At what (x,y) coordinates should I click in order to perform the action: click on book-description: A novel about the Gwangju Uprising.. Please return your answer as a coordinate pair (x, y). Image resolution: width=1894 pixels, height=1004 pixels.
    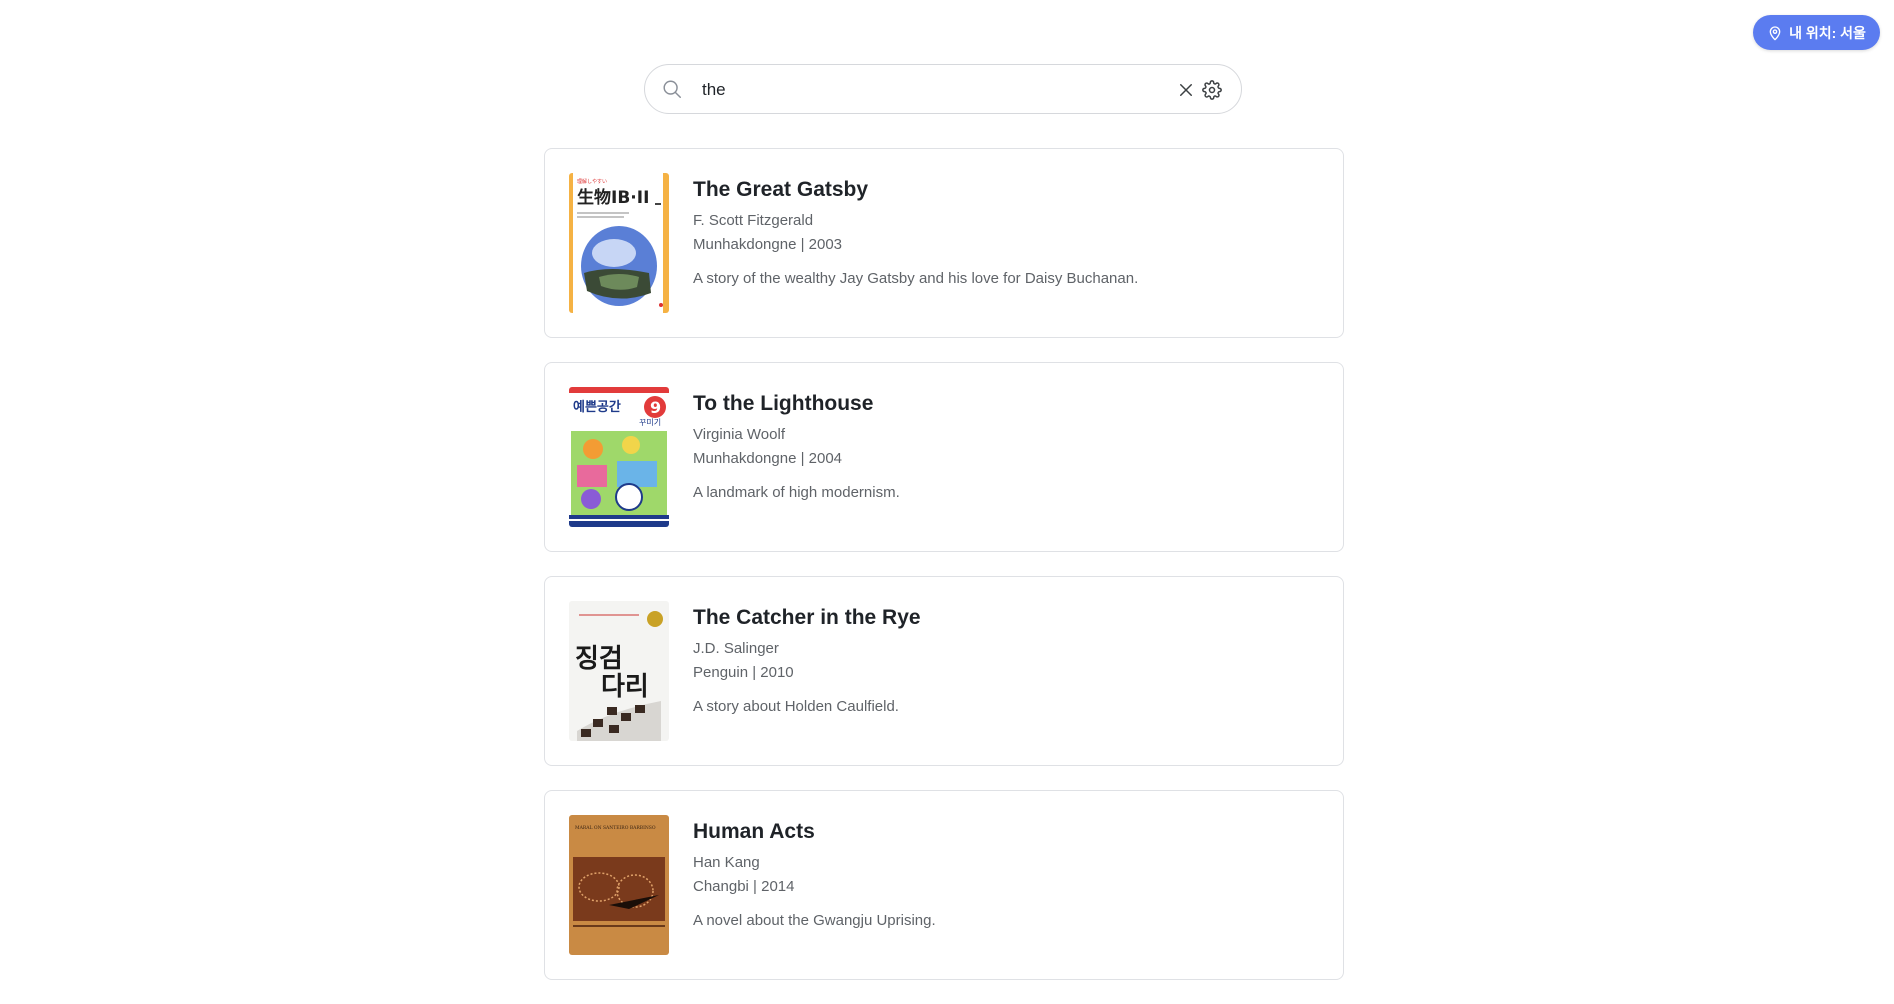
    Looking at the image, I should click on (814, 920).